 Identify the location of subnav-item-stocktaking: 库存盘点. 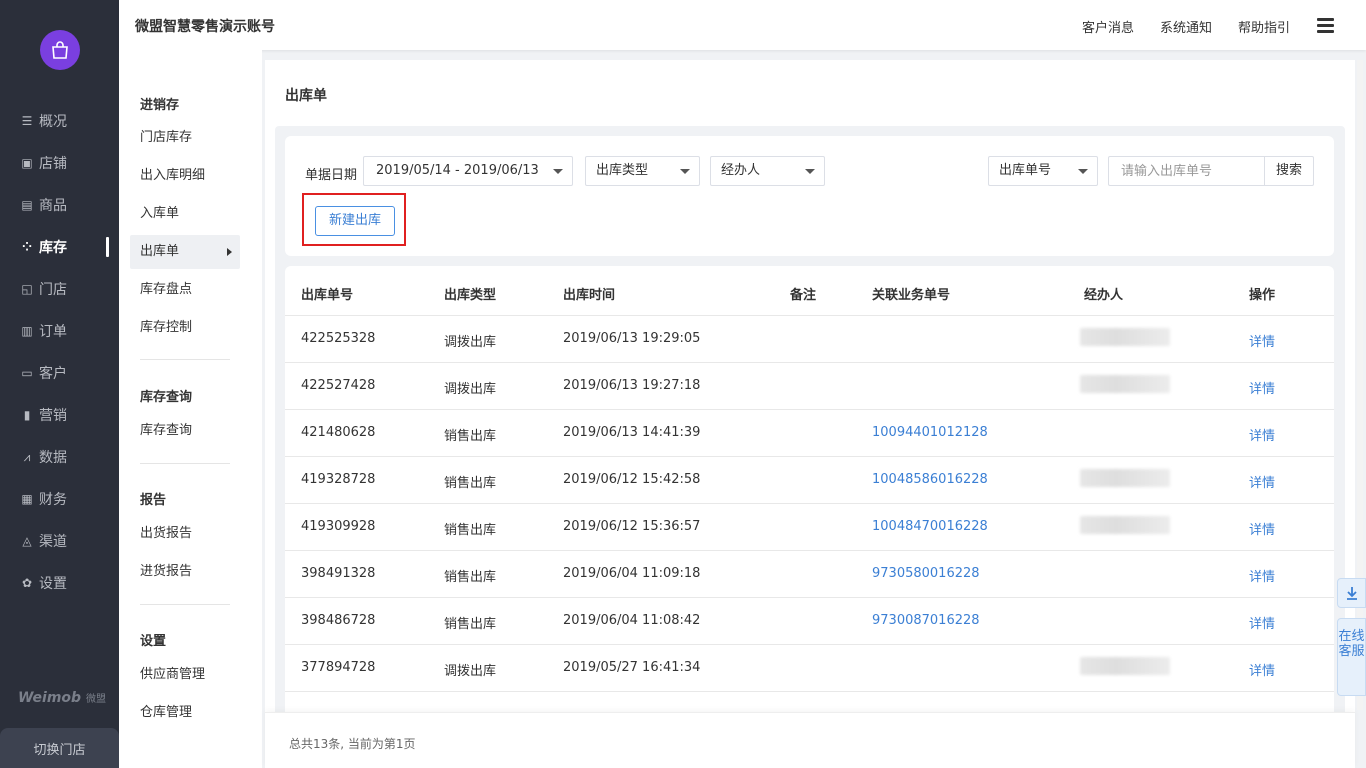
(185, 290).